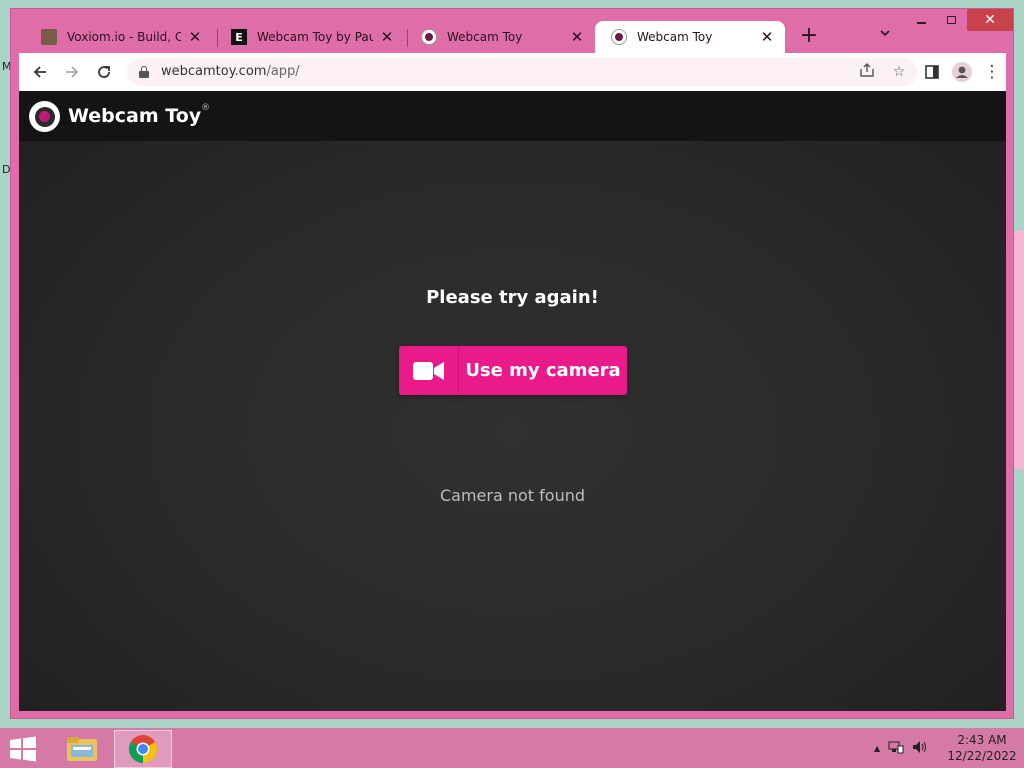 Image resolution: width=1024 pixels, height=768 pixels. Describe the element at coordinates (82, 749) in the screenshot. I see `file-explorer-icon` at that location.